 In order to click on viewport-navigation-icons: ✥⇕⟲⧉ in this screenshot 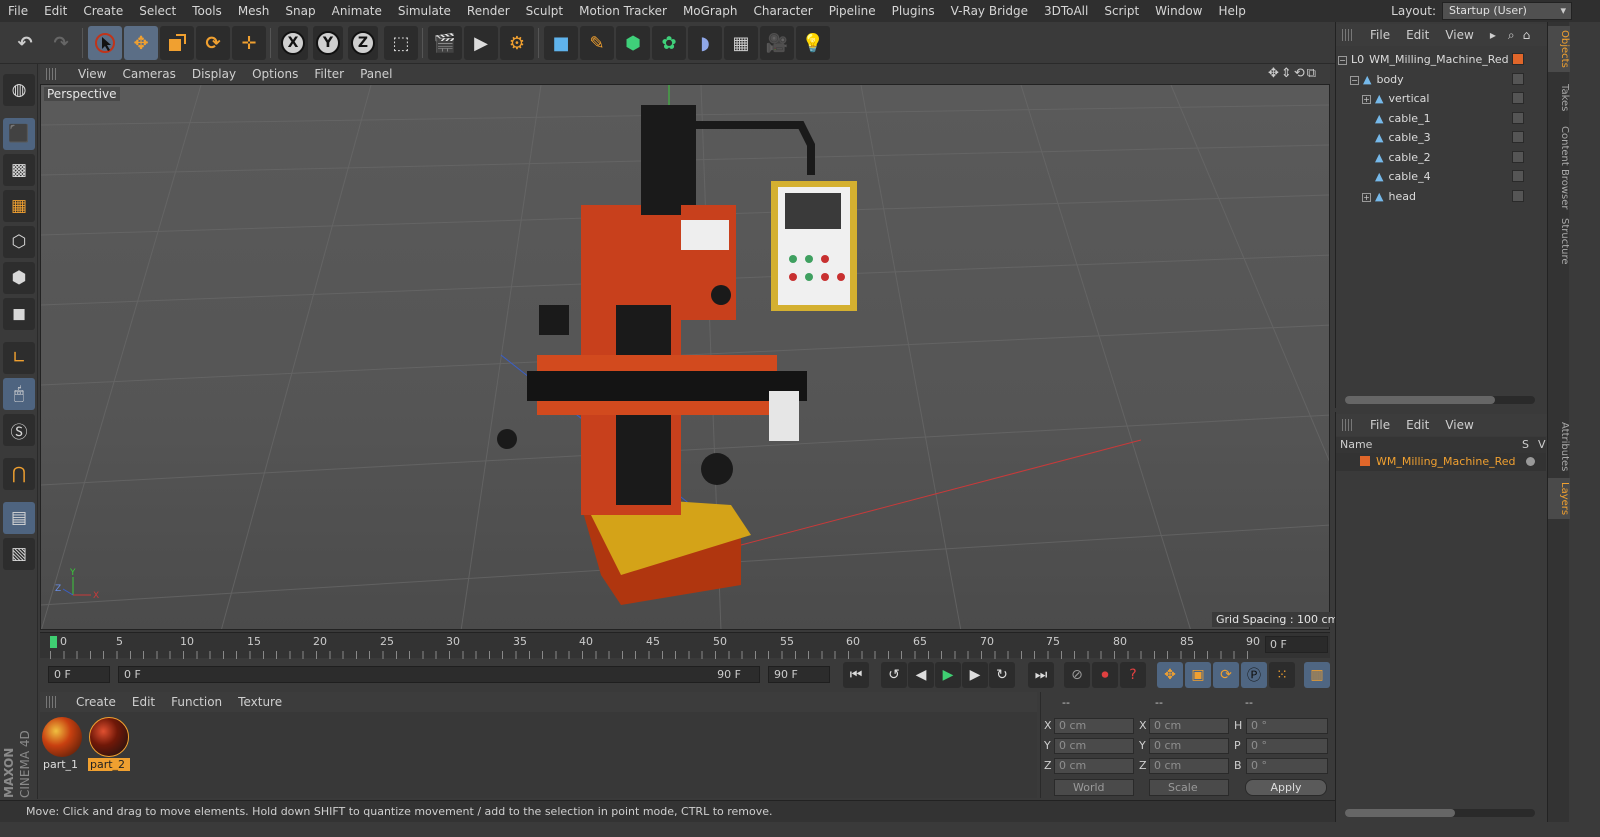, I will do `click(1293, 73)`.